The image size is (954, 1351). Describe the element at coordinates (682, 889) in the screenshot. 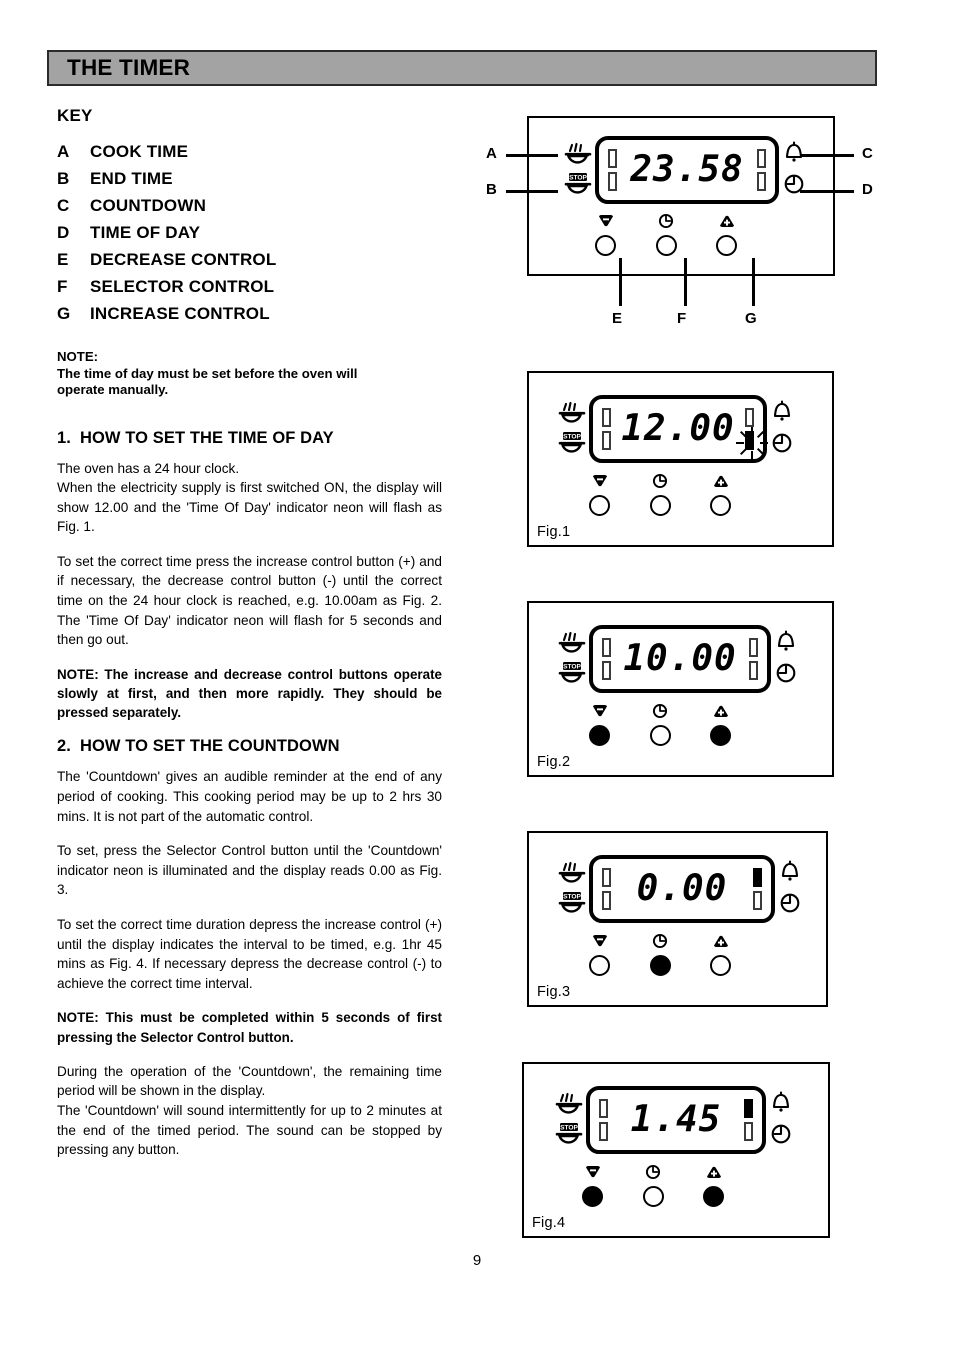

I see `lcd-display-fig3: 0.00` at that location.